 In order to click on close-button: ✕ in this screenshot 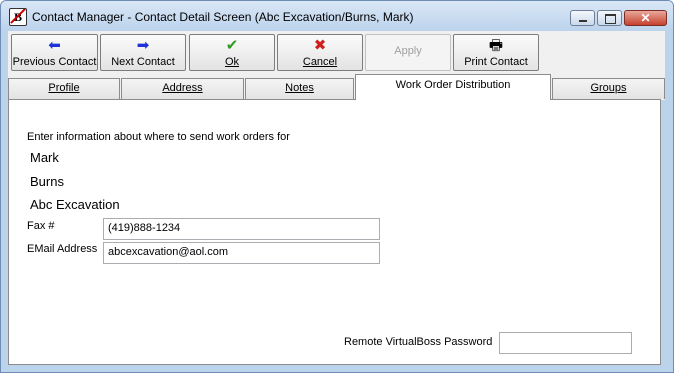, I will do `click(645, 18)`.